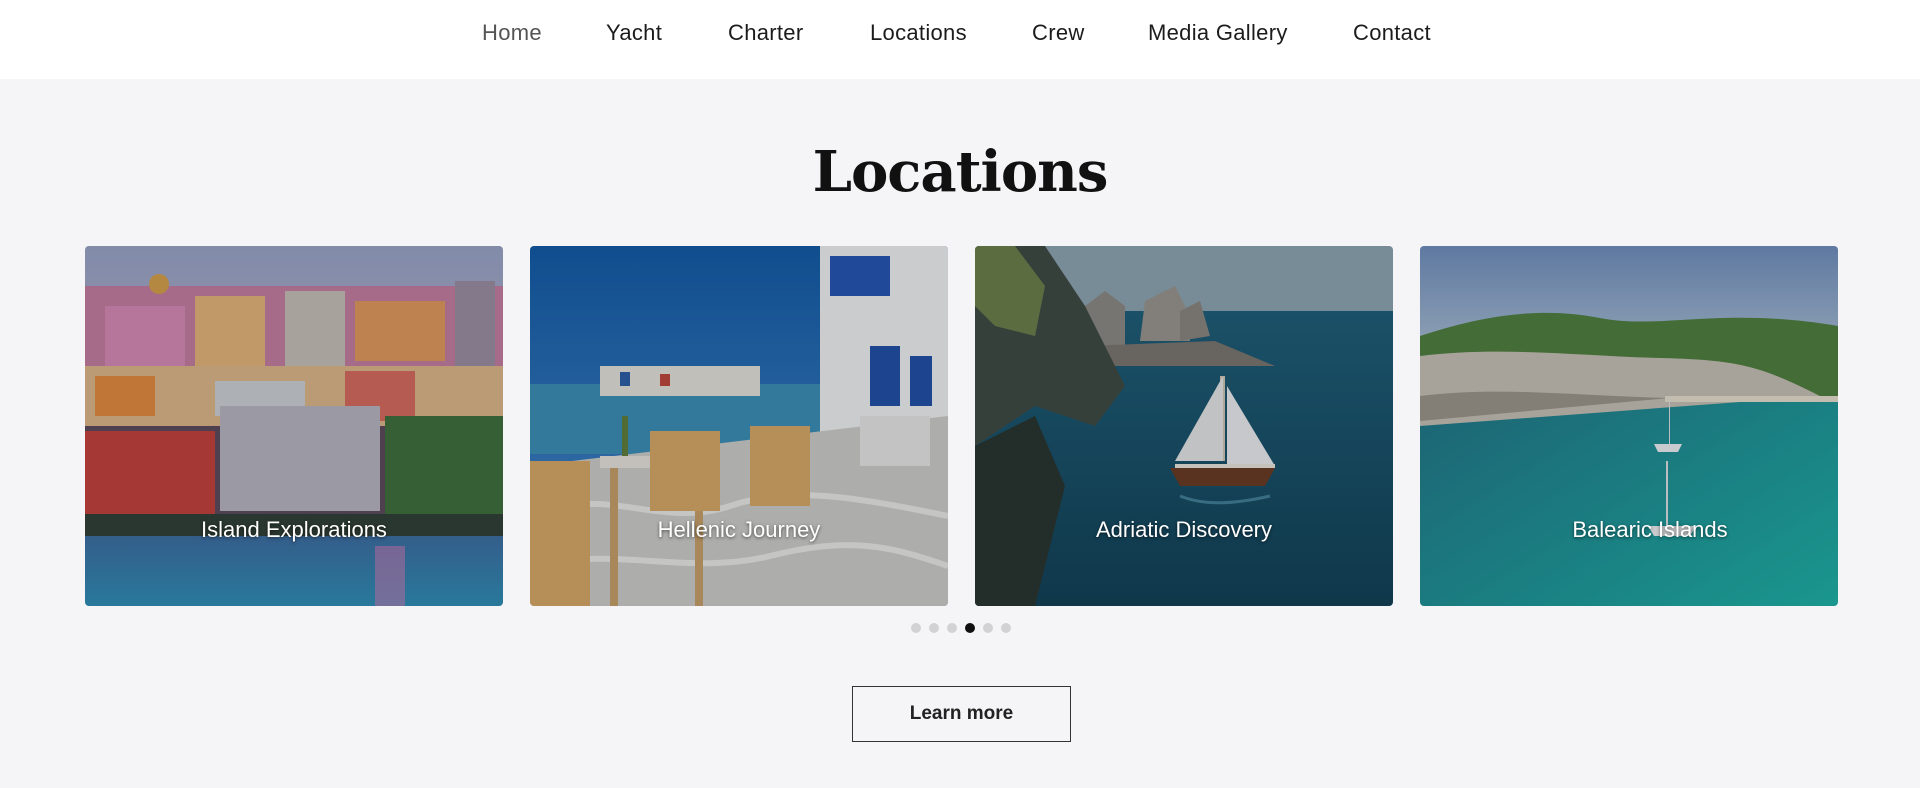 Image resolution: width=1920 pixels, height=788 pixels. What do you see at coordinates (512, 33) in the screenshot?
I see `nav-item-home: Home` at bounding box center [512, 33].